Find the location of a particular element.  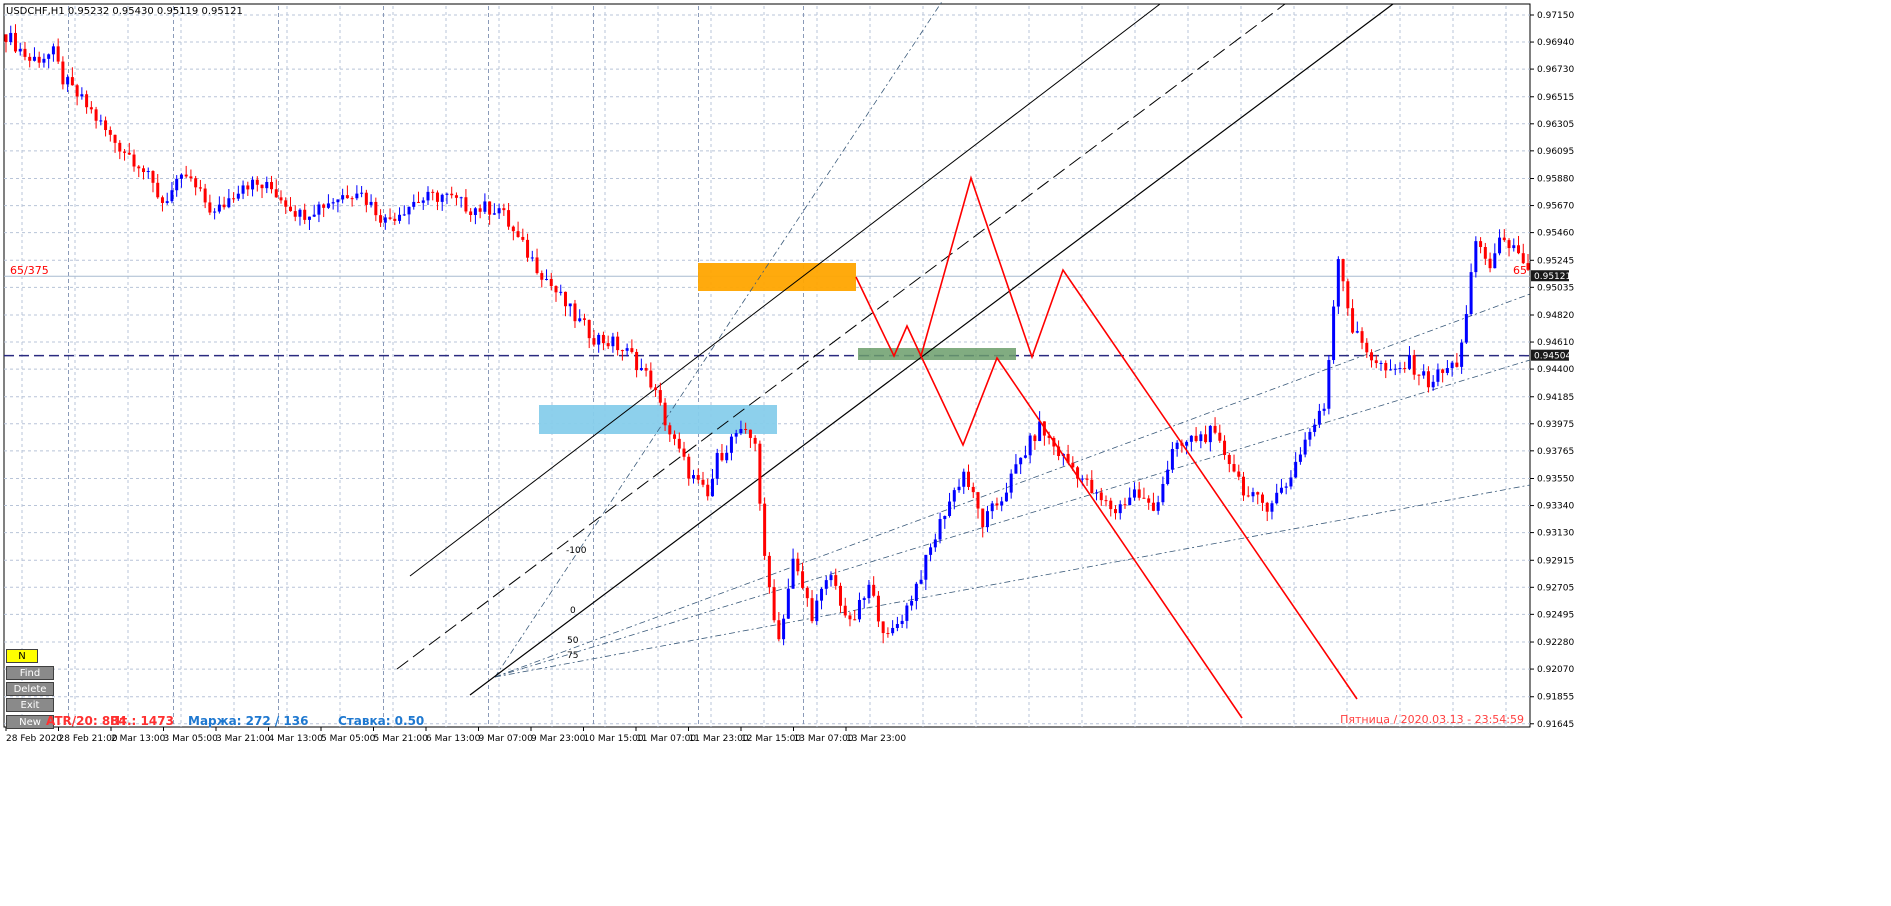

price-tick-label: 0.96940 is located at coordinates (1555, 43).